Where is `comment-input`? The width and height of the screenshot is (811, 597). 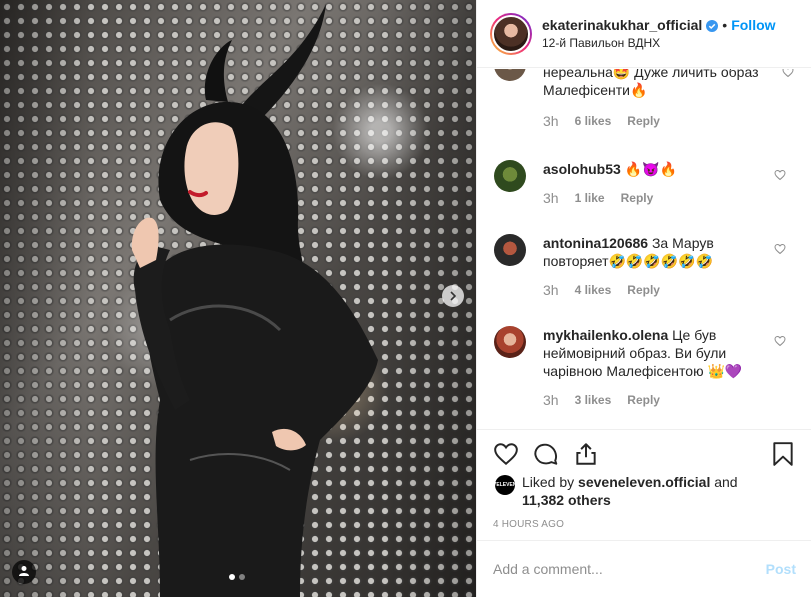 comment-input is located at coordinates (629, 569).